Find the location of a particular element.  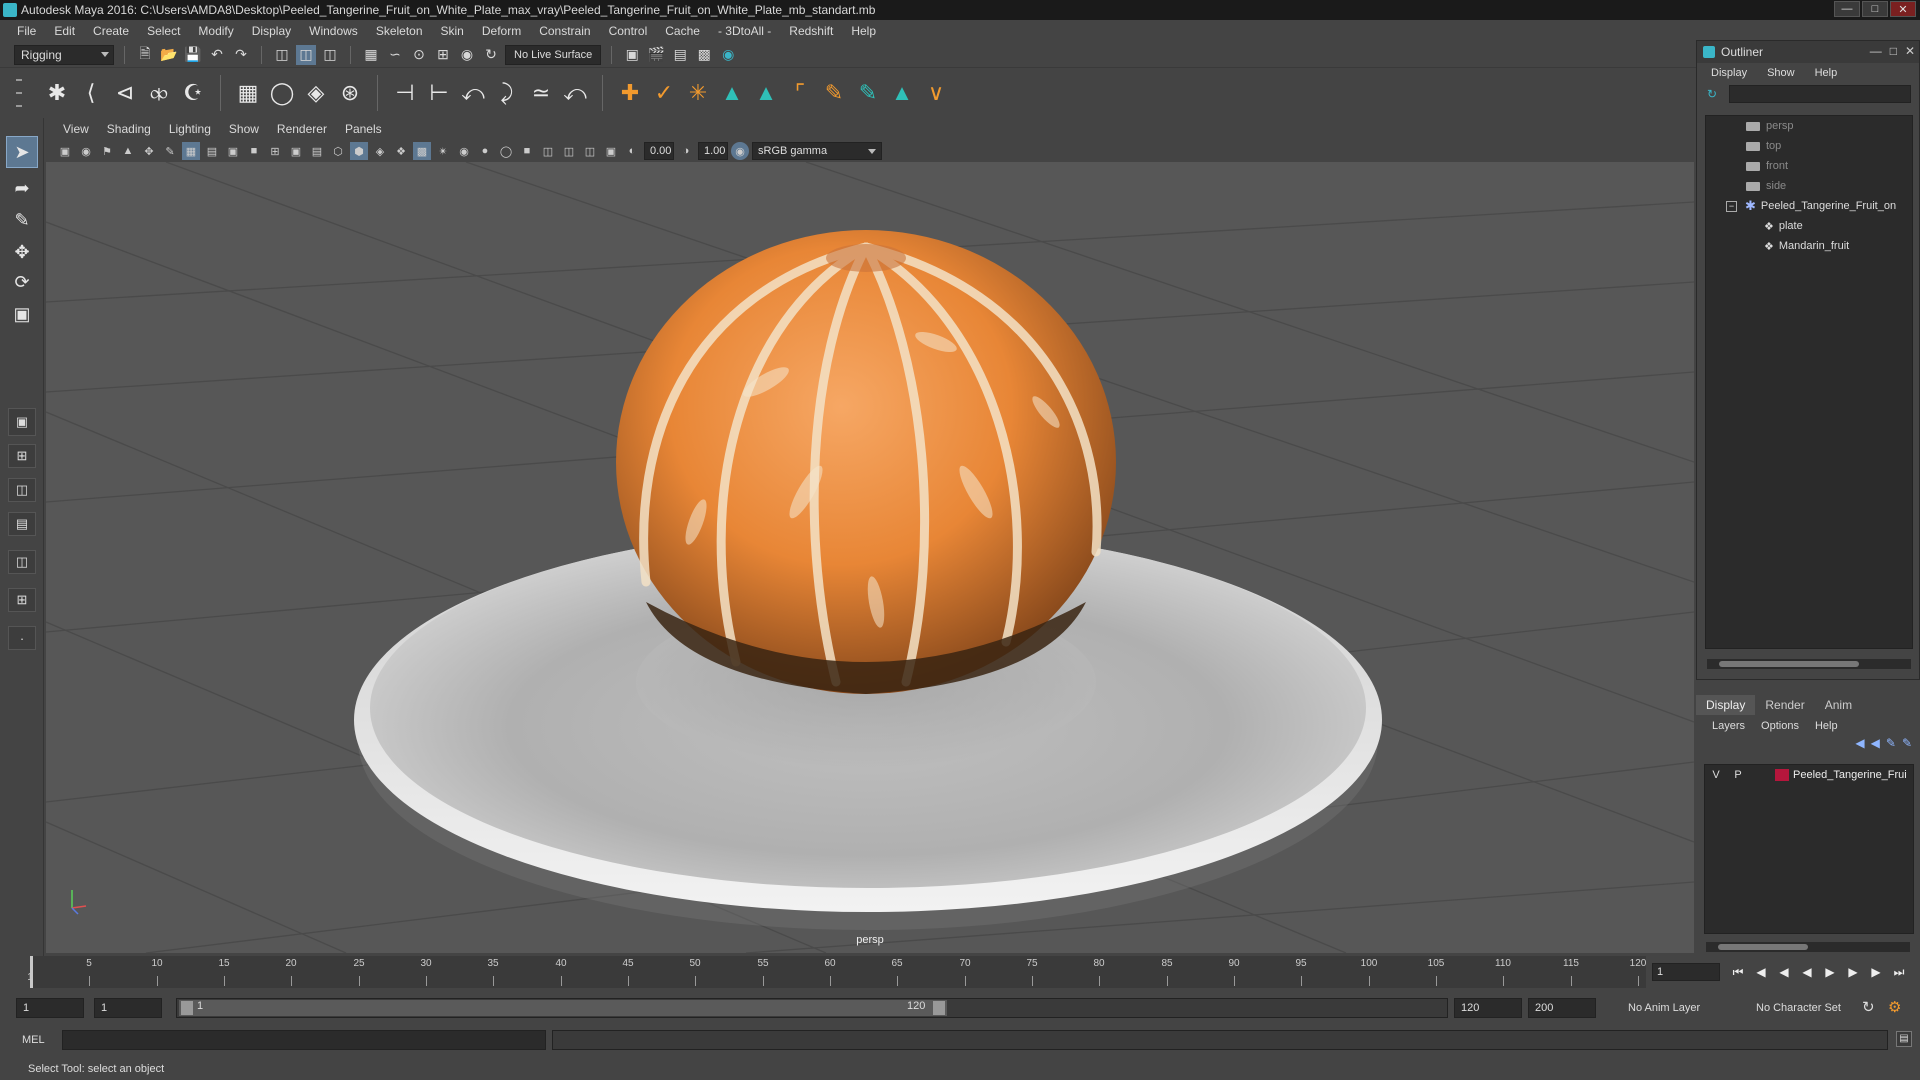

panel-menu-shading: Shading is located at coordinates (129, 129).